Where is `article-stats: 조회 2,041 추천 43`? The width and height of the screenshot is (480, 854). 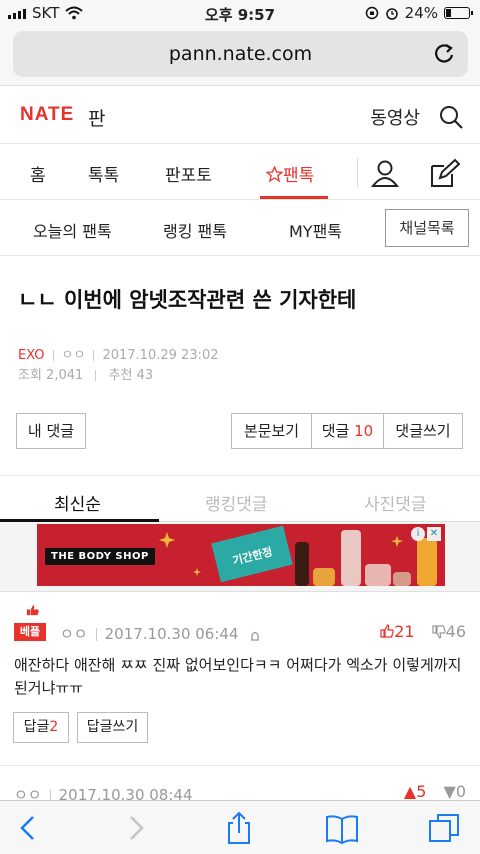 article-stats: 조회 2,041 추천 43 is located at coordinates (85, 373).